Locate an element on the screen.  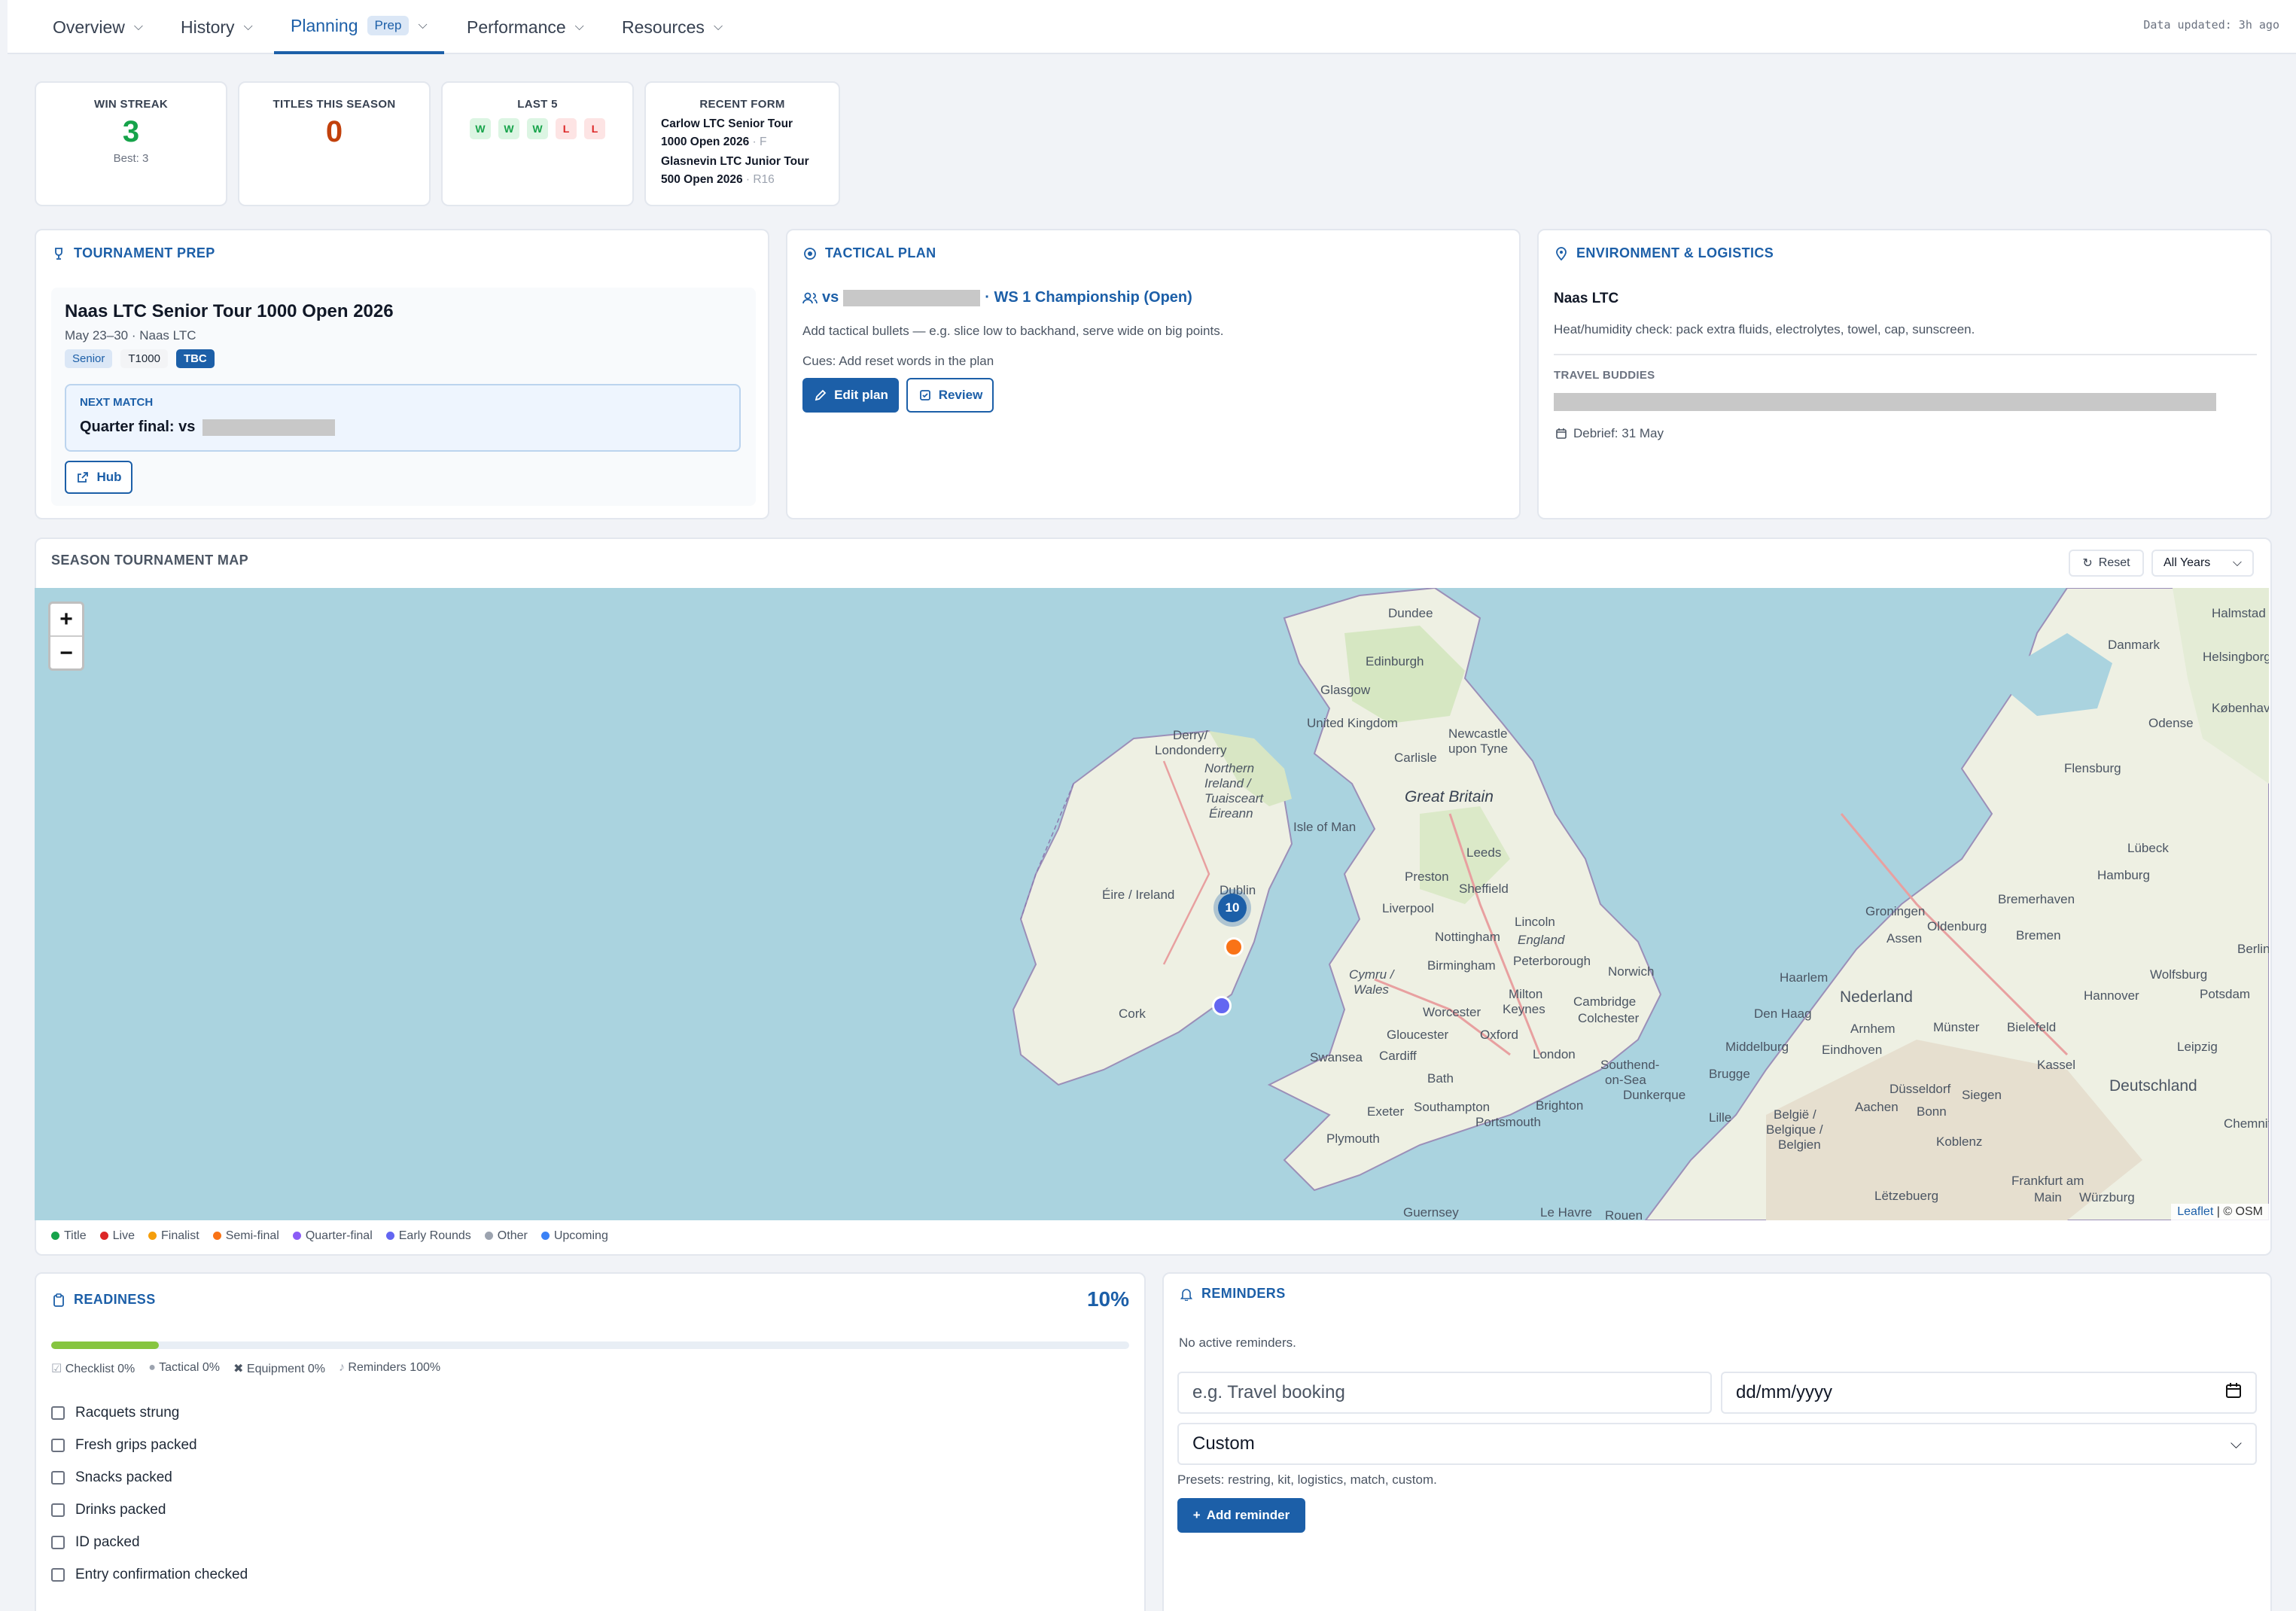
map-reset-button: ↻ Reset is located at coordinates (2106, 563).